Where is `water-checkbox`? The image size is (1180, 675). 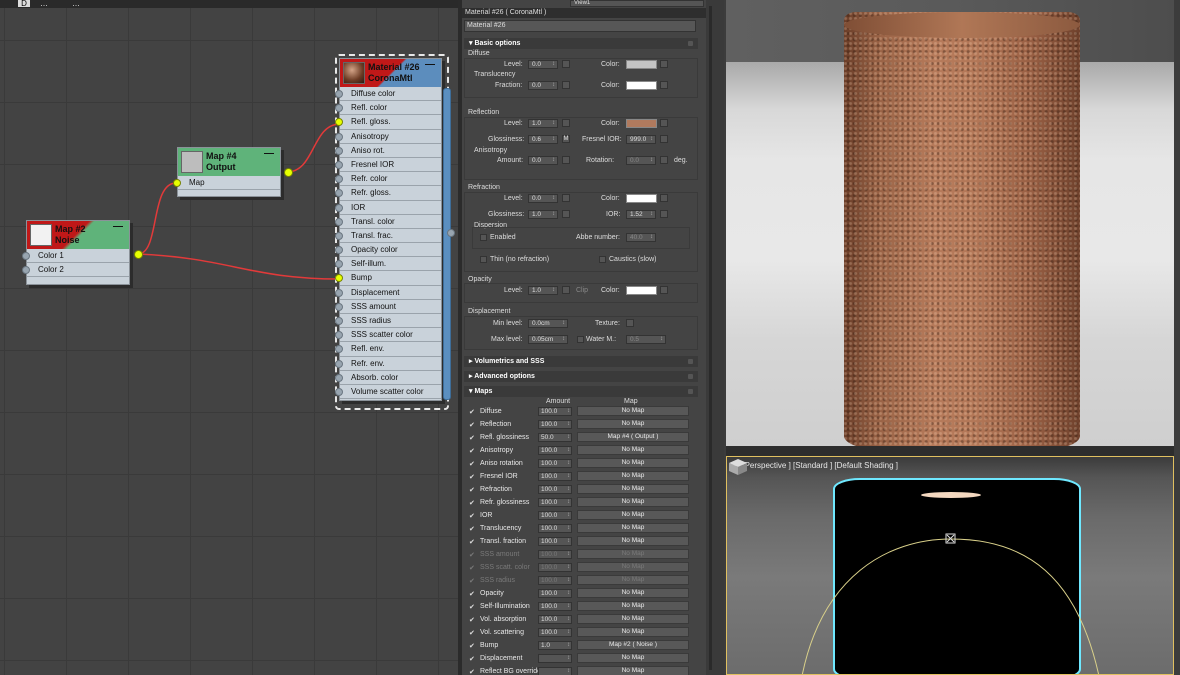
water-checkbox is located at coordinates (580, 339).